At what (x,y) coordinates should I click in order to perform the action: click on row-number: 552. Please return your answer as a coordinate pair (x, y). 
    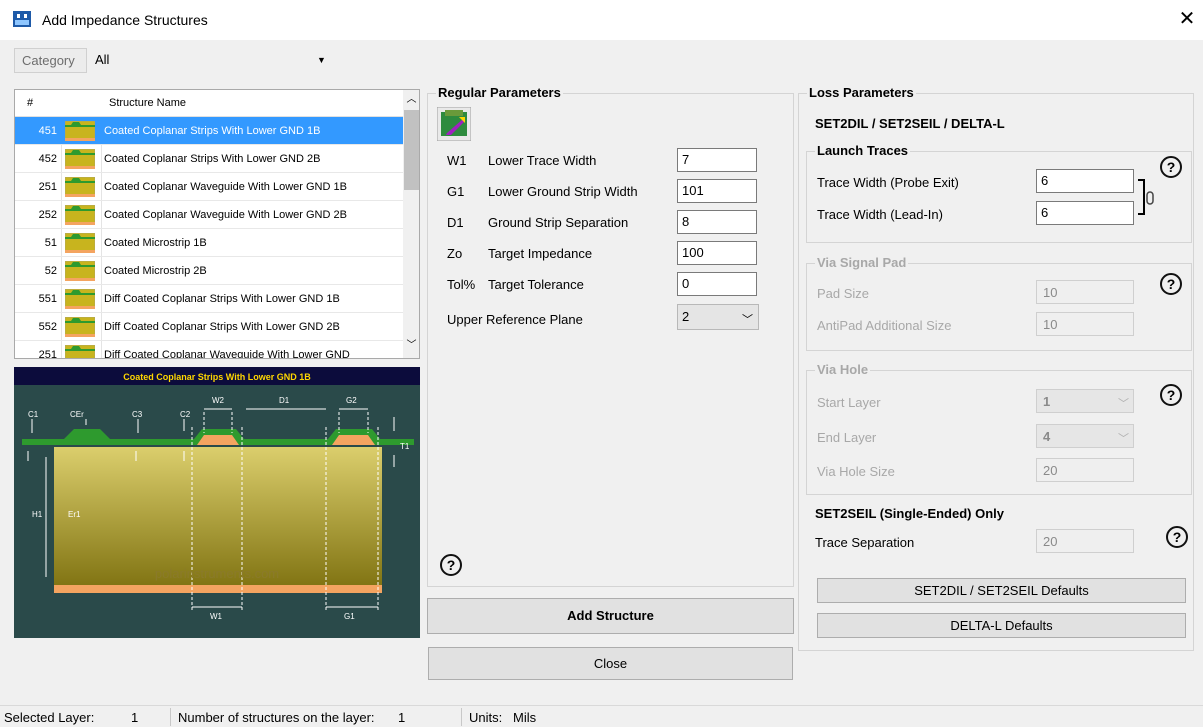
    Looking at the image, I should click on (47, 327).